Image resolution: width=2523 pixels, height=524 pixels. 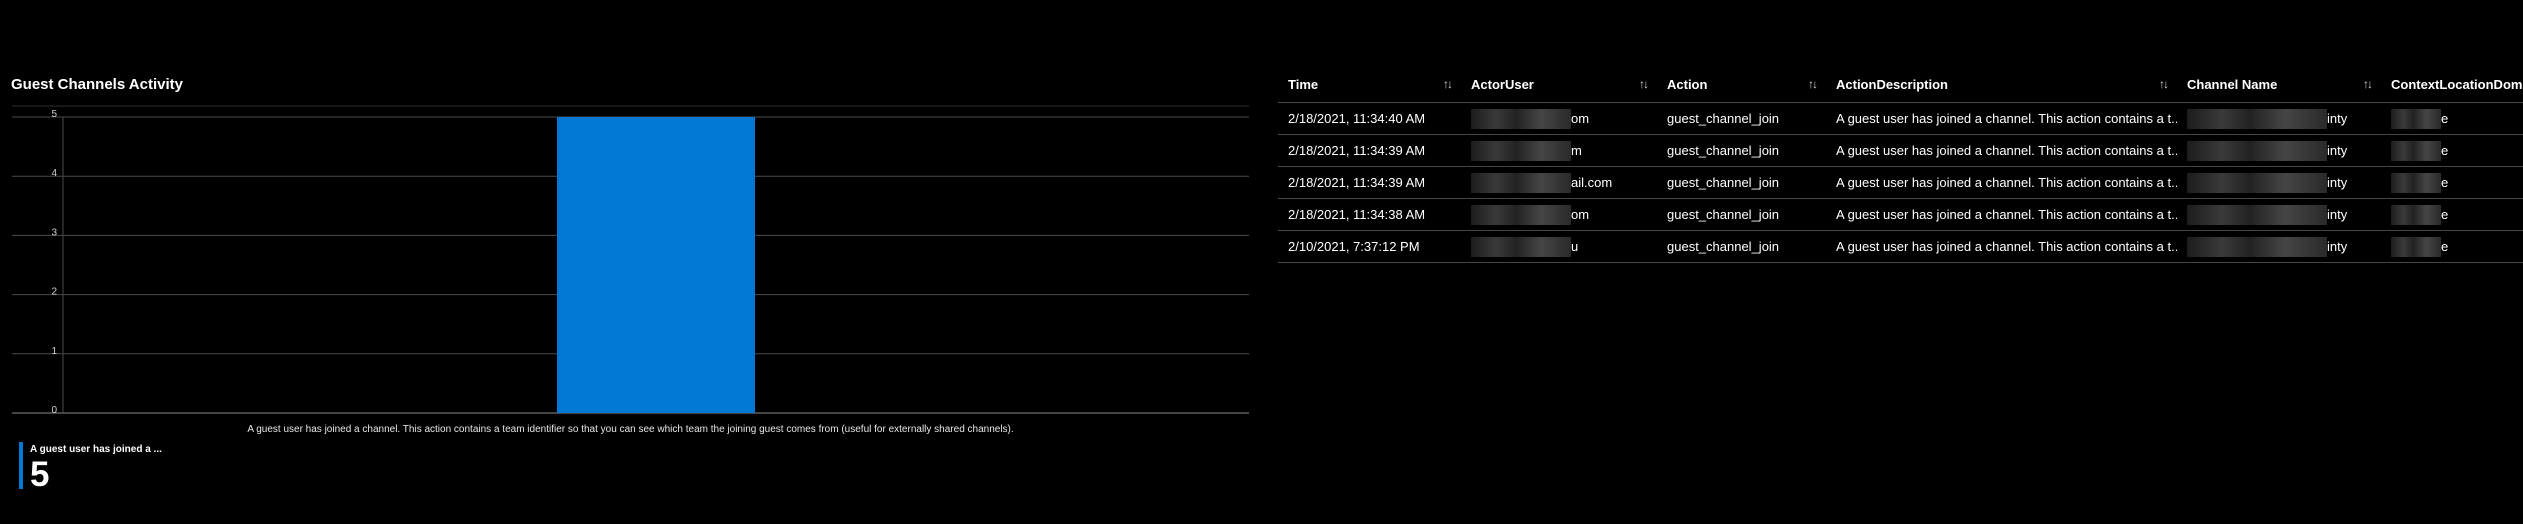 What do you see at coordinates (1369, 246) in the screenshot?
I see `cell-time: 2/10/2021, 7:37:12 PM` at bounding box center [1369, 246].